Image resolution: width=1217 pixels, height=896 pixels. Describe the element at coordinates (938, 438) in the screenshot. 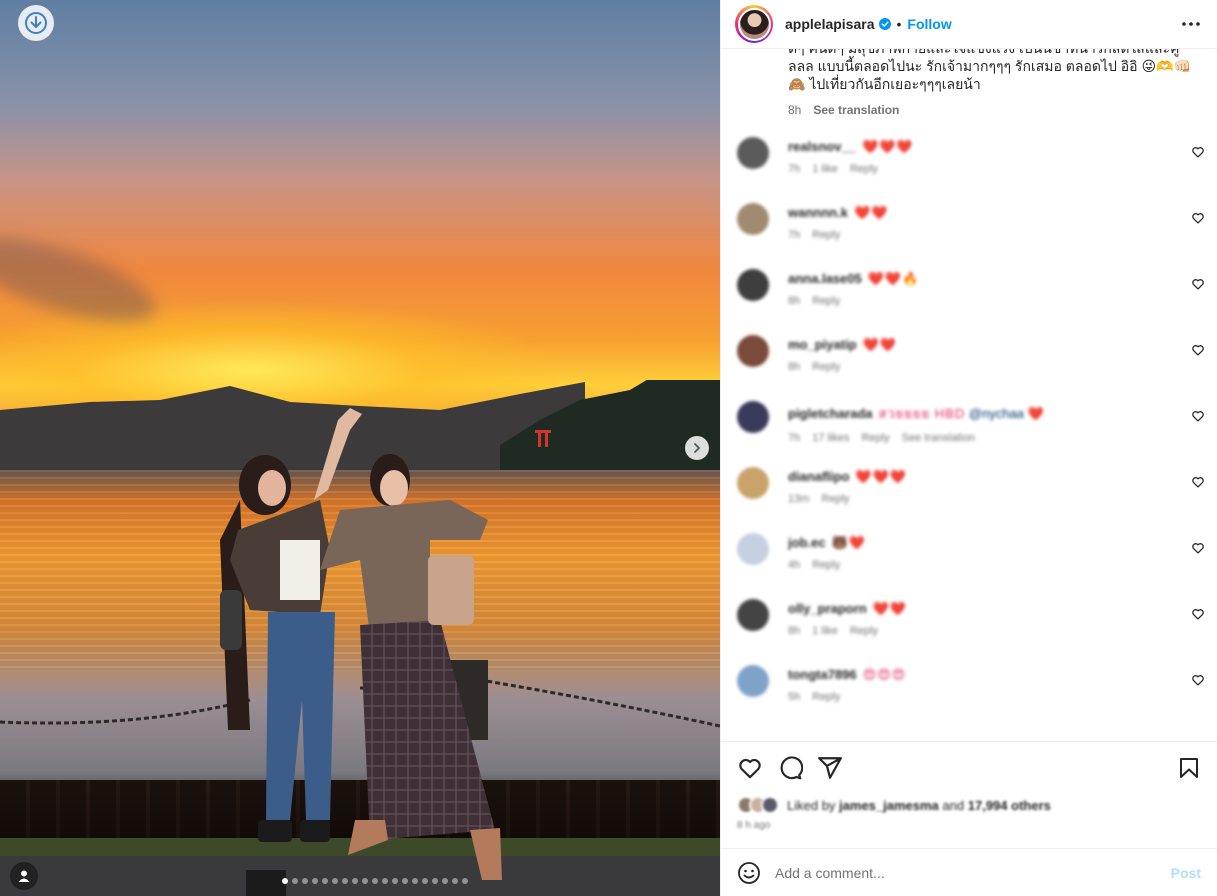

I see `comment-see-translation: See translation` at that location.